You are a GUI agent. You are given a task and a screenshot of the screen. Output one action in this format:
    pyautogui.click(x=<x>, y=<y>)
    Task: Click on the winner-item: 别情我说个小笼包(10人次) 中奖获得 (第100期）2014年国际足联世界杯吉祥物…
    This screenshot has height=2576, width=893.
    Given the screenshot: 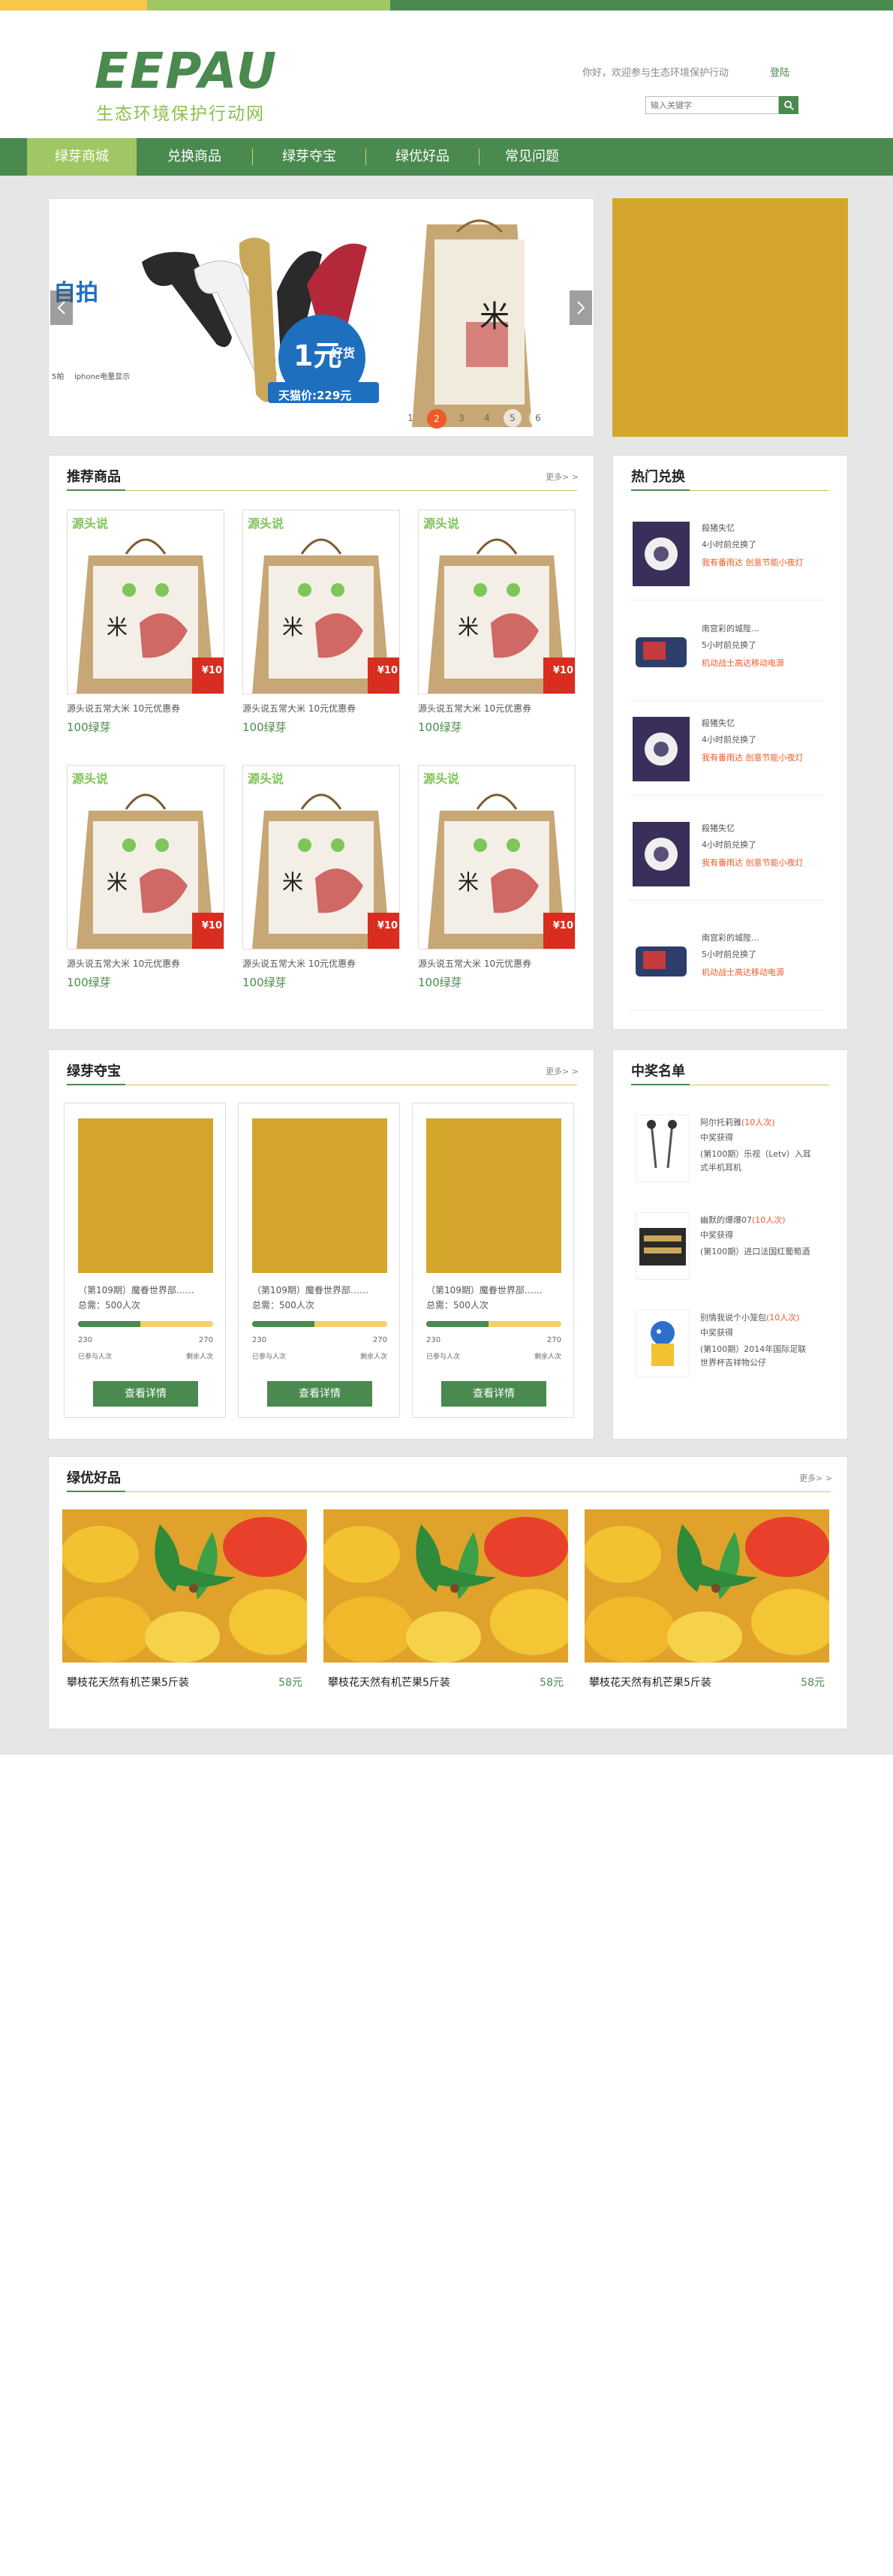 What is the action you would take?
    pyautogui.click(x=720, y=1350)
    